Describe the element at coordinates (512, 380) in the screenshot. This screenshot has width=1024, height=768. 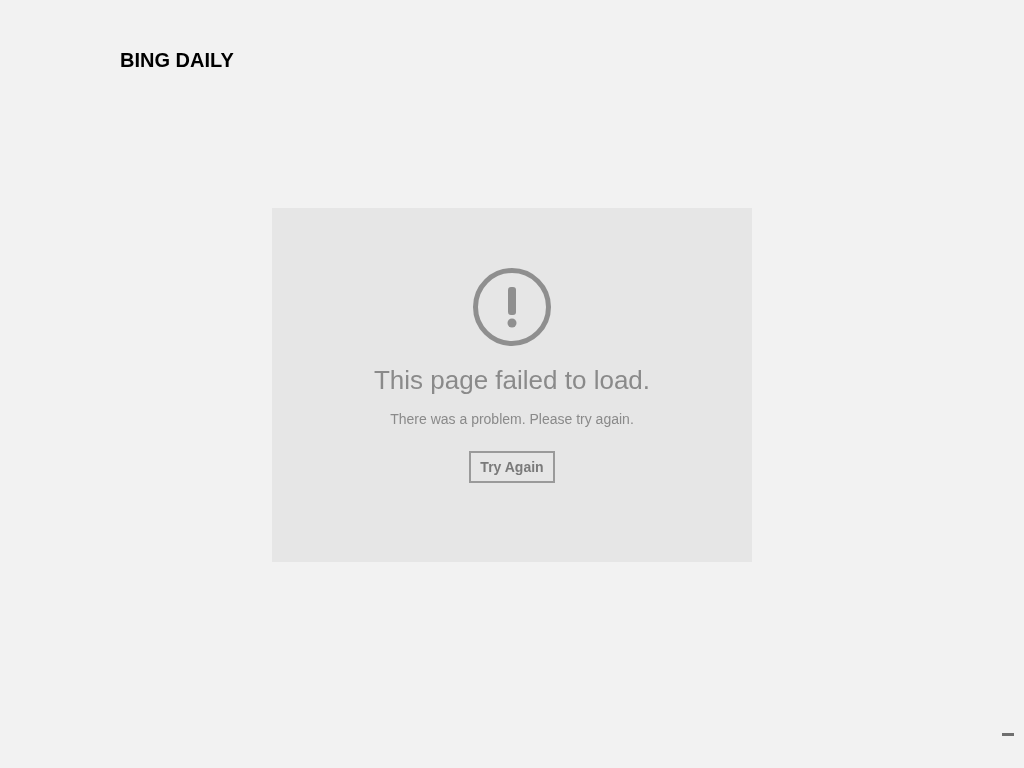
I see `error-heading: This page failed to load.` at that location.